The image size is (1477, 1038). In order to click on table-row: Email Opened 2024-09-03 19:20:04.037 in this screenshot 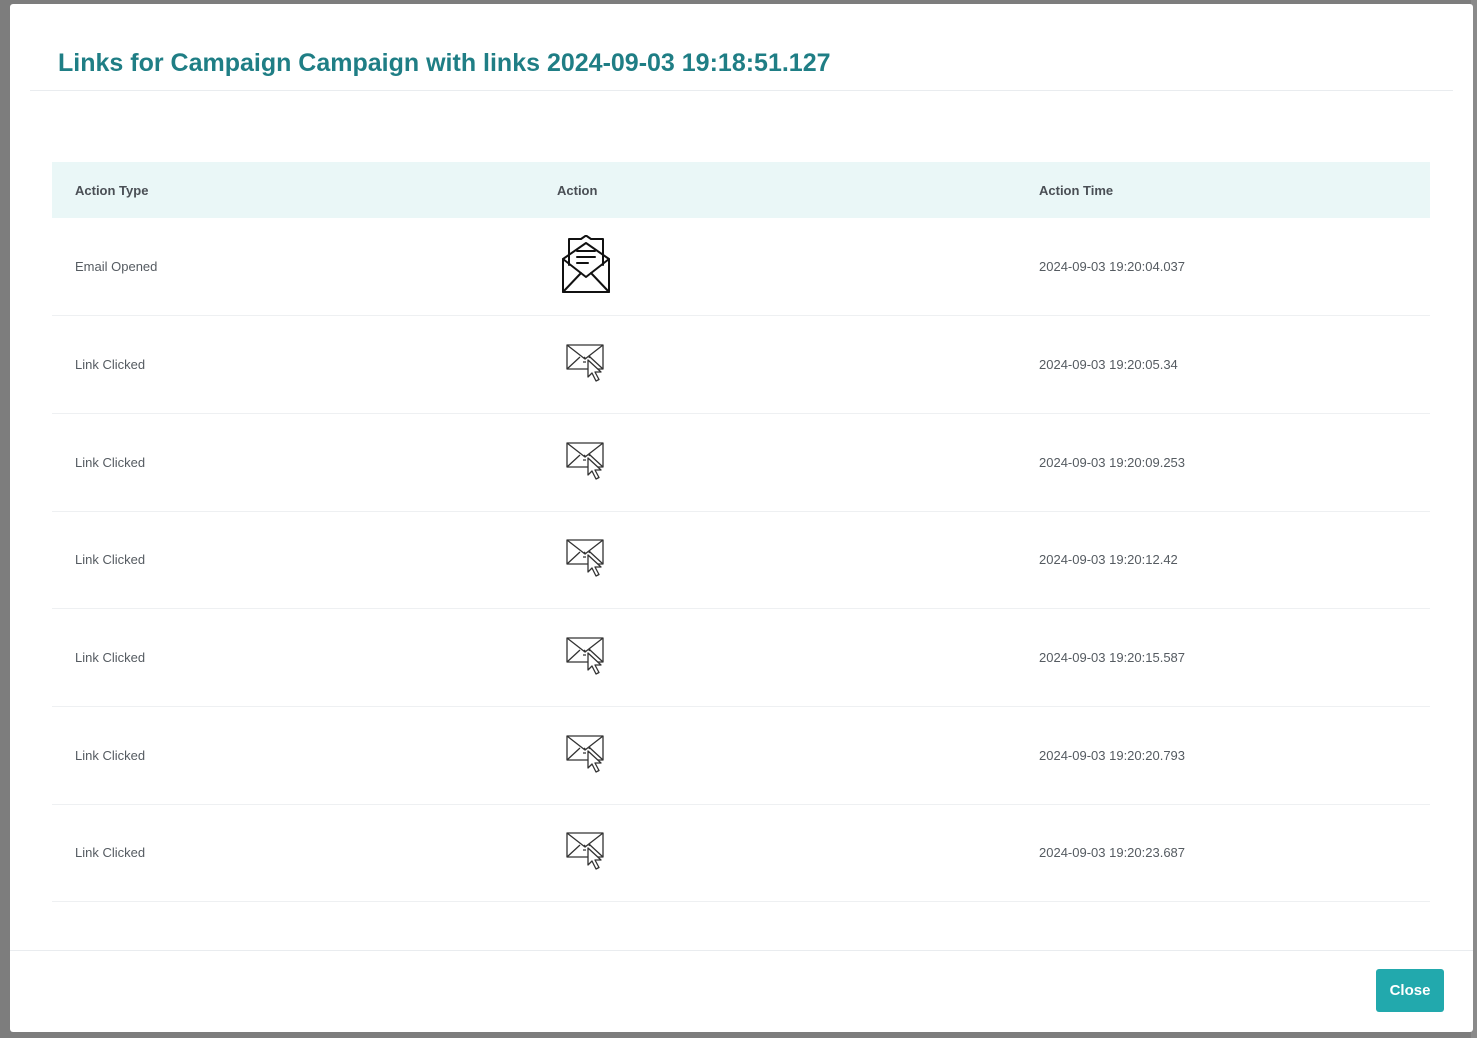, I will do `click(741, 267)`.